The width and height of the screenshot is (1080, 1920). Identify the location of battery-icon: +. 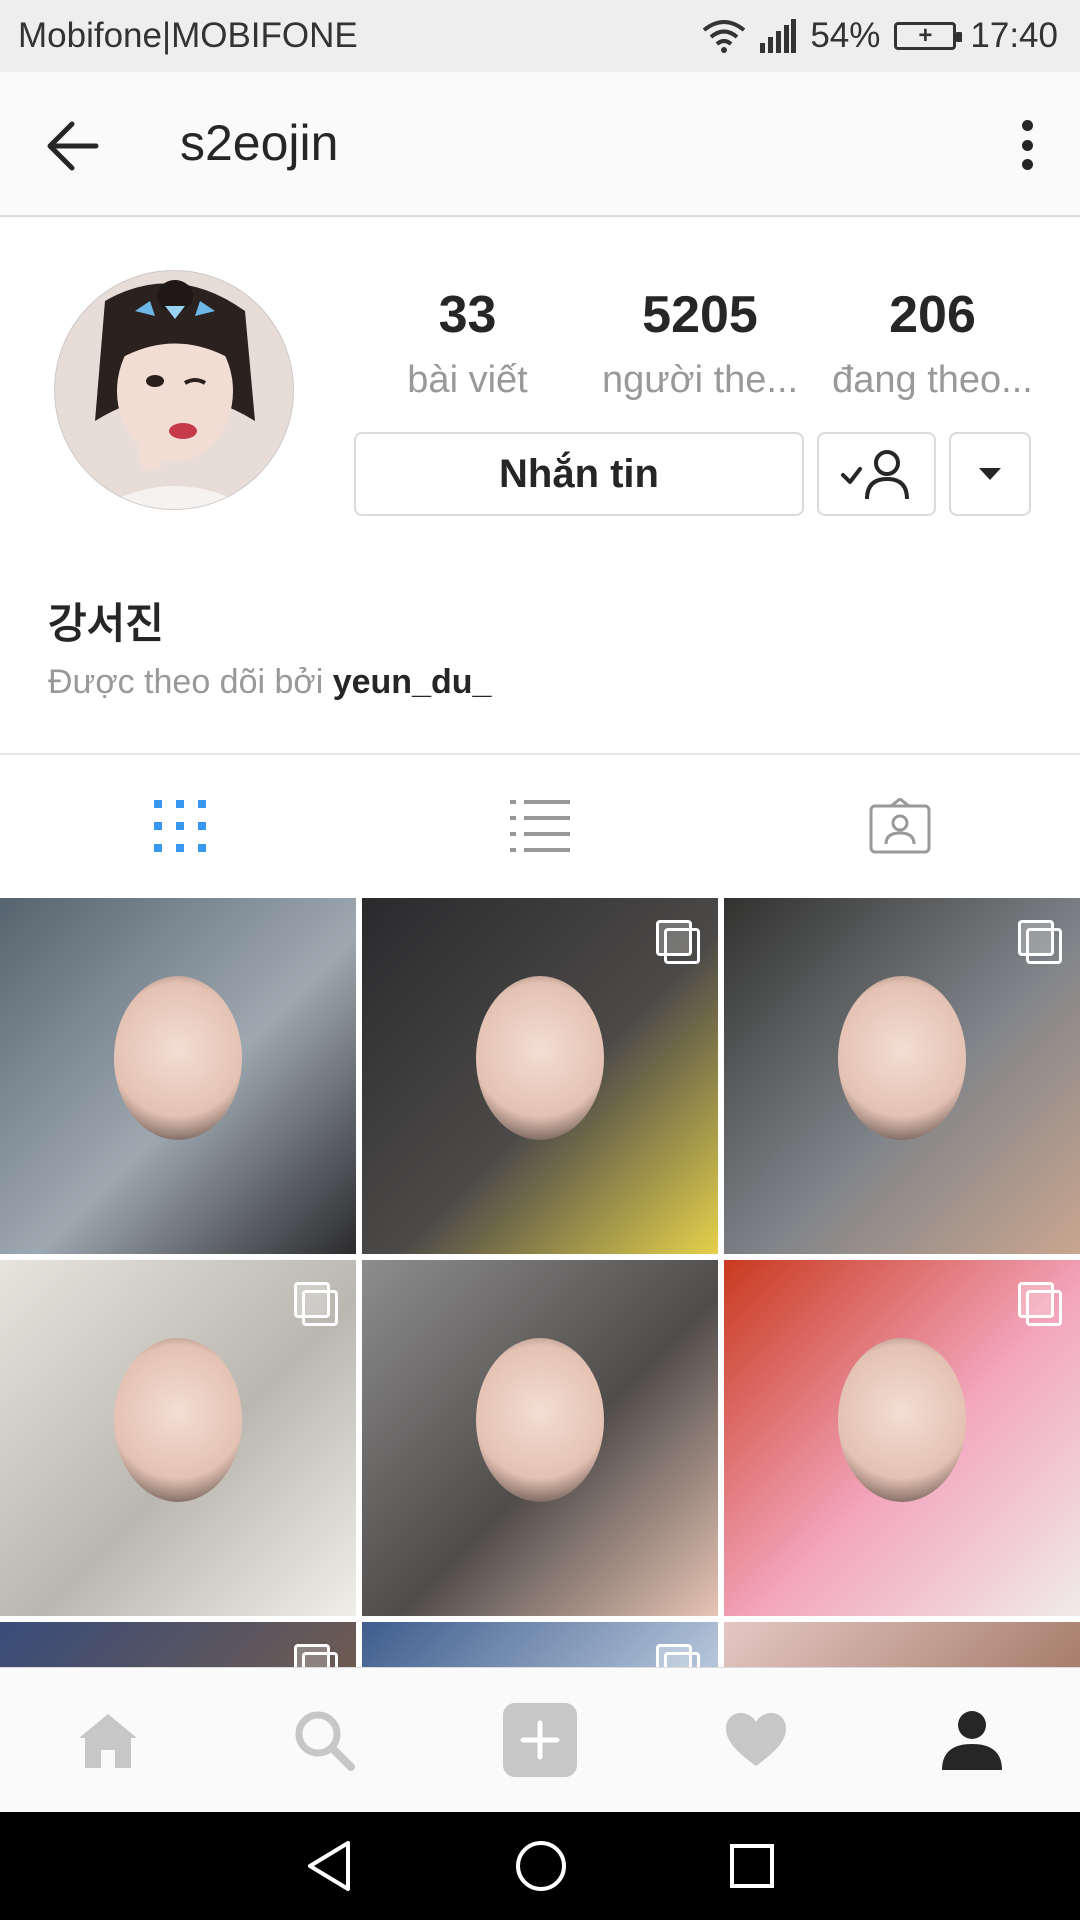
(928, 36).